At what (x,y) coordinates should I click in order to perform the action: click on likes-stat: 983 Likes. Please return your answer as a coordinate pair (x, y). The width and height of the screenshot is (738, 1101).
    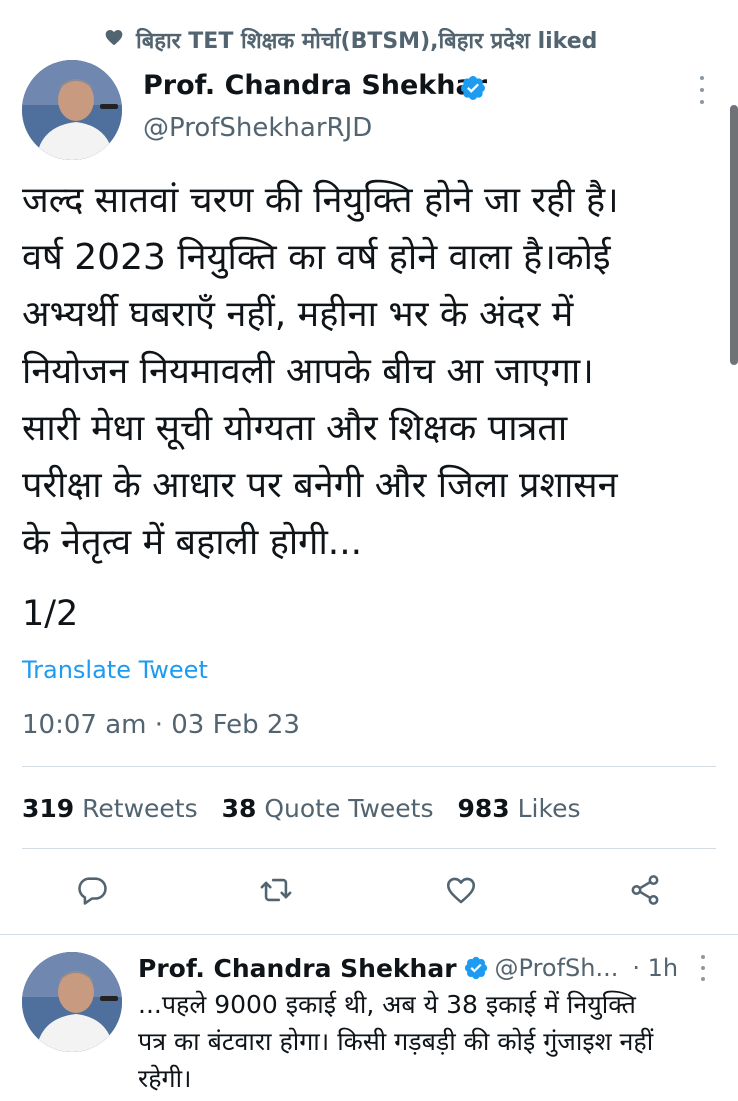
    Looking at the image, I should click on (518, 808).